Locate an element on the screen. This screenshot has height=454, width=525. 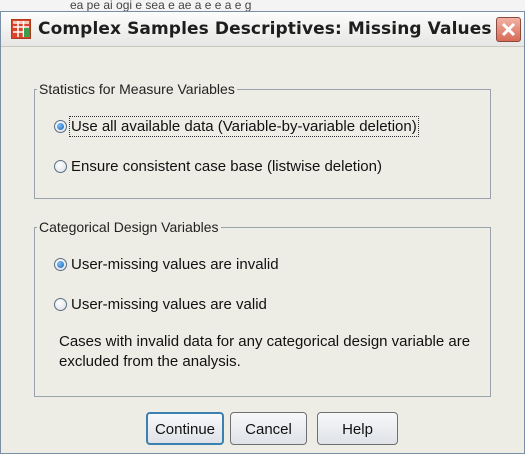
help-button: Help is located at coordinates (357, 428).